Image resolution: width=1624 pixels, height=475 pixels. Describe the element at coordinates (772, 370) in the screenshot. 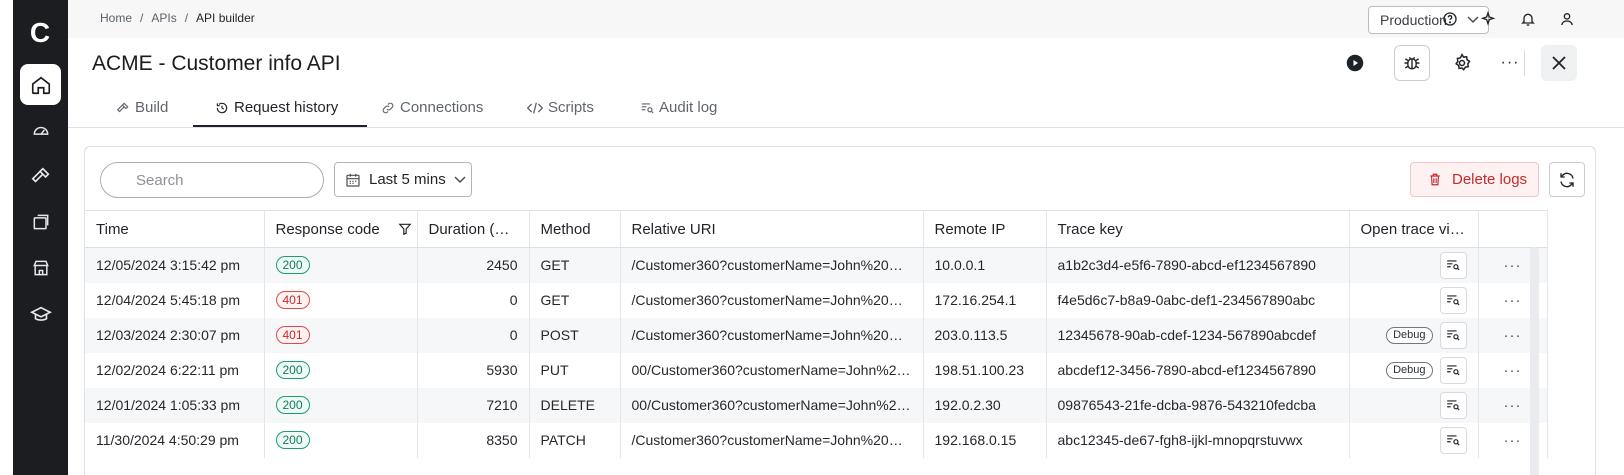

I see `cell-relative-uri: 00/Customer360?customerName=John%20Doe` at that location.